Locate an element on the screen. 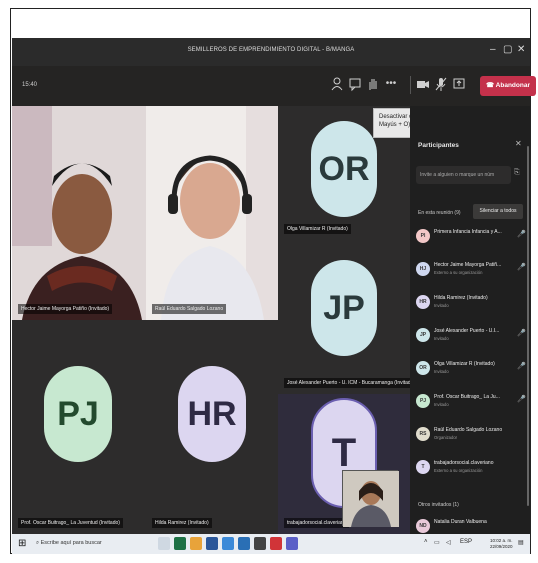  invite-input: Invite a alguien o marque un núm is located at coordinates (463, 175).